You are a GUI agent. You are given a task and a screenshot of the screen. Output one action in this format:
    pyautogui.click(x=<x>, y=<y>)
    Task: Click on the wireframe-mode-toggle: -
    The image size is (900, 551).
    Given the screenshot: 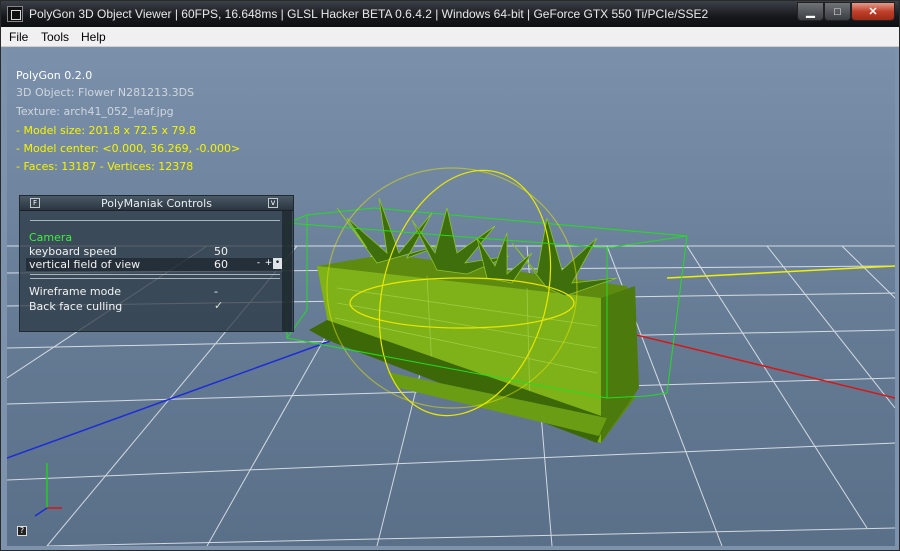 What is the action you would take?
    pyautogui.click(x=216, y=291)
    